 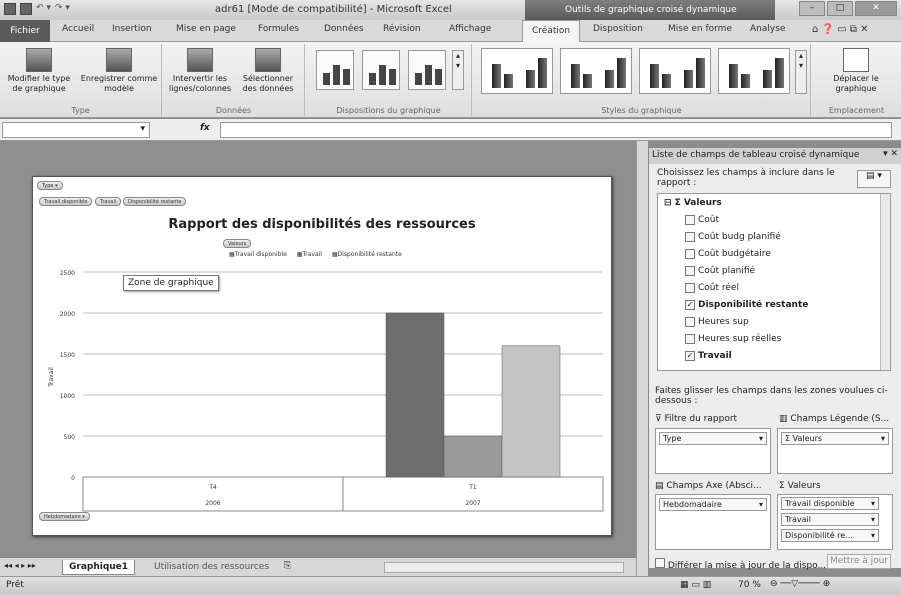 What do you see at coordinates (25, 31) in the screenshot?
I see `tab-file: Fichier` at bounding box center [25, 31].